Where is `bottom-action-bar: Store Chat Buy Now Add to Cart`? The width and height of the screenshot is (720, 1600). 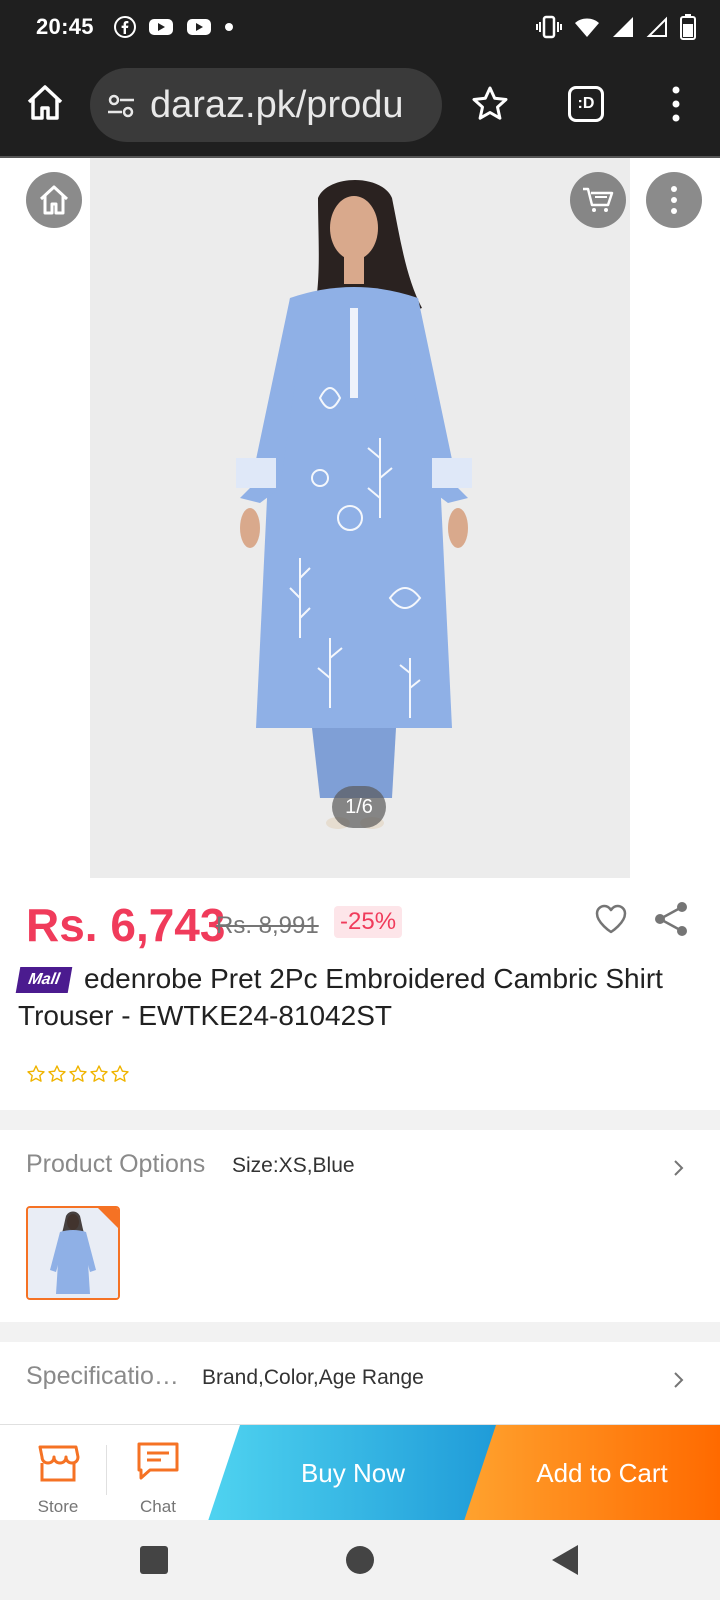
bottom-action-bar: Store Chat Buy Now Add to Cart is located at coordinates (360, 1472).